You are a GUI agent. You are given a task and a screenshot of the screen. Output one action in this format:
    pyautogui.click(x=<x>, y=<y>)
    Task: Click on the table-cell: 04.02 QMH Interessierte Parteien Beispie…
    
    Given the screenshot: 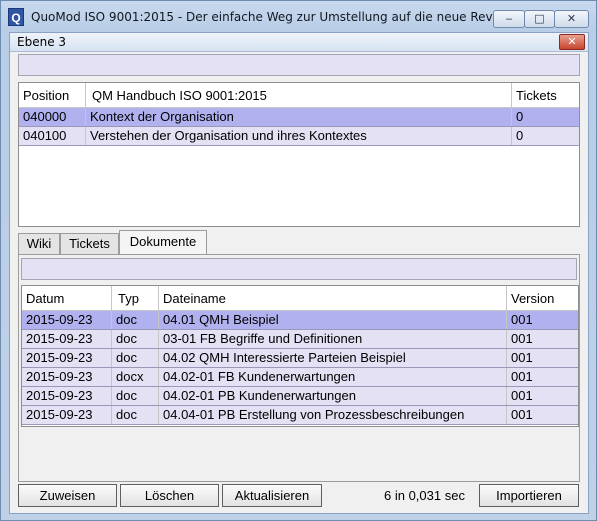 What is the action you would take?
    pyautogui.click(x=333, y=358)
    